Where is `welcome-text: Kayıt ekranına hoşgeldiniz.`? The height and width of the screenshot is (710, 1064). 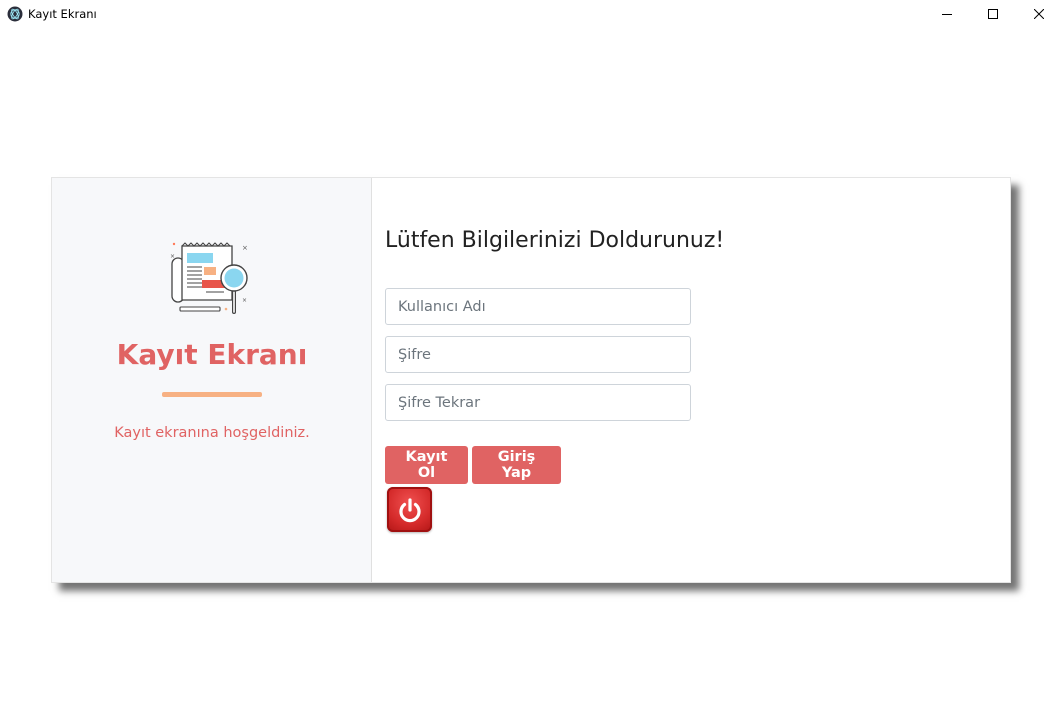
welcome-text: Kayıt ekranına hoşgeldiniz. is located at coordinates (212, 433).